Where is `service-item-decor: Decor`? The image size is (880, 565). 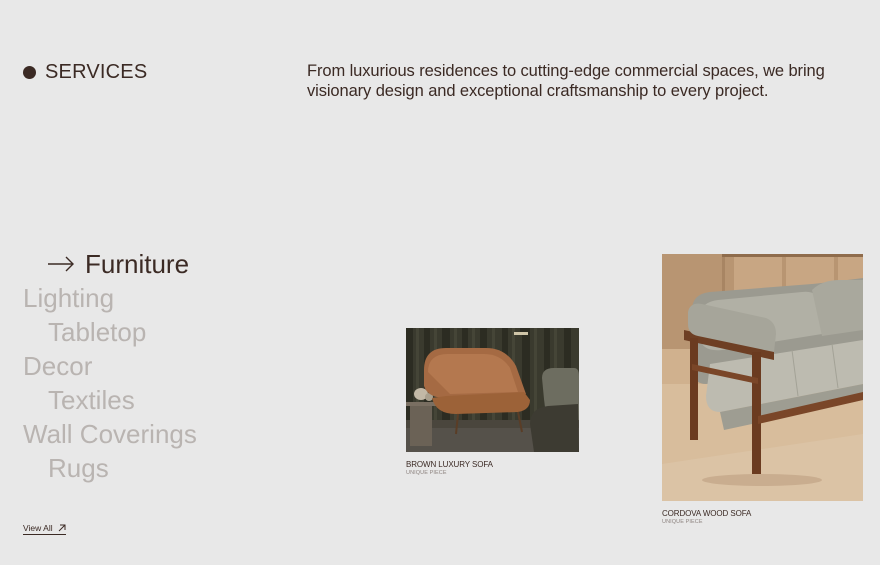
service-item-decor: Decor is located at coordinates (110, 366).